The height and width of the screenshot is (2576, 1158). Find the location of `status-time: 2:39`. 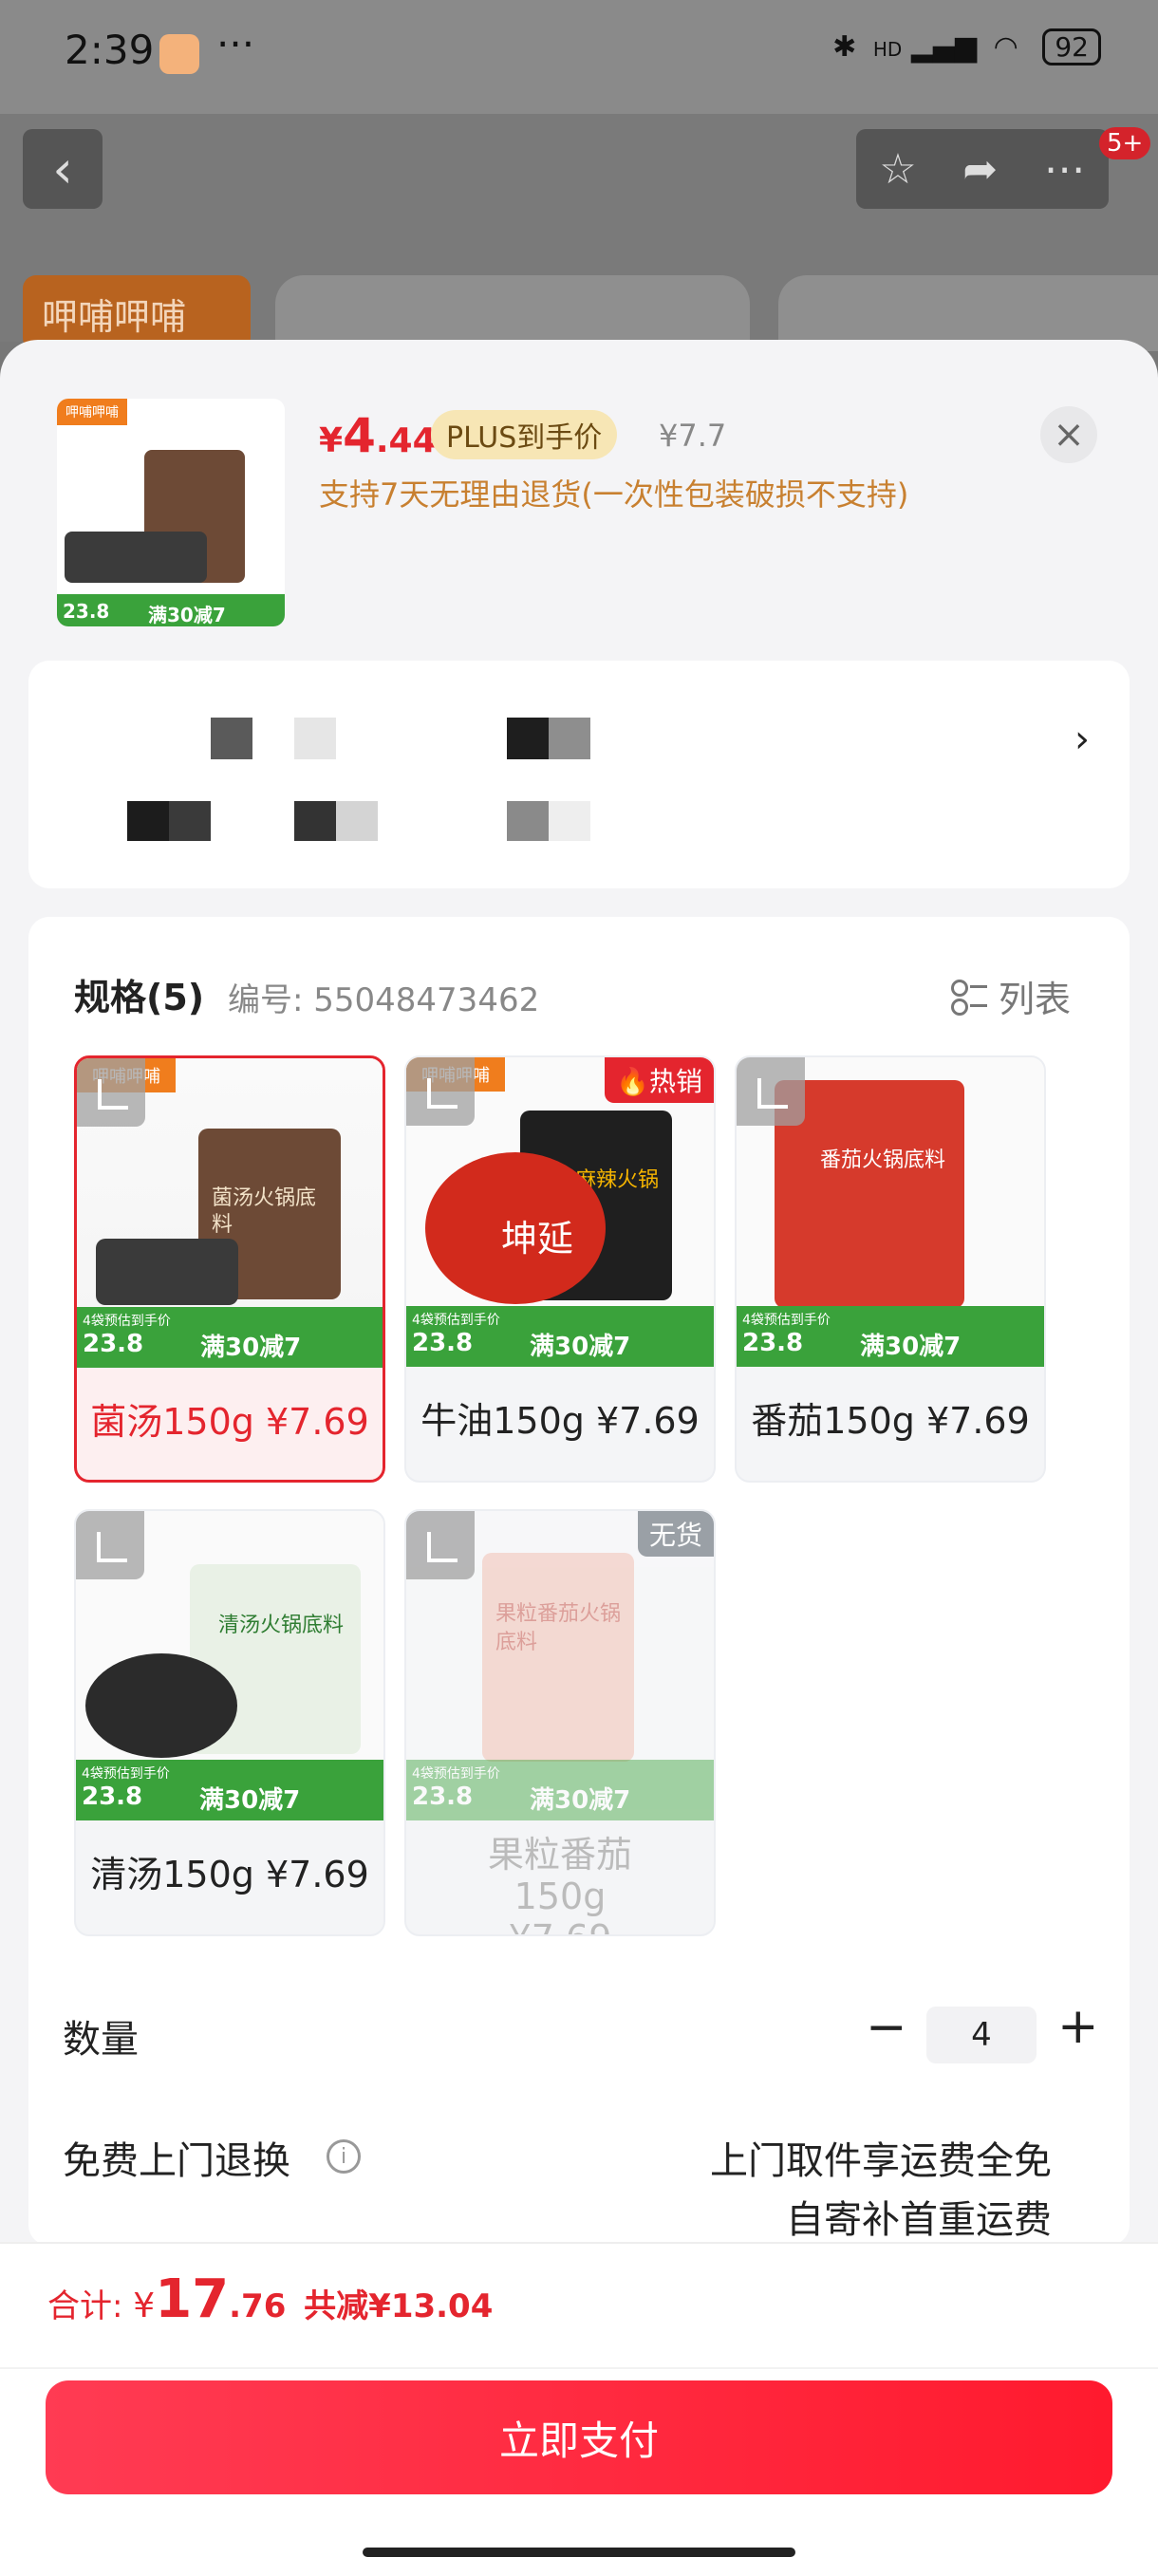

status-time: 2:39 is located at coordinates (110, 50).